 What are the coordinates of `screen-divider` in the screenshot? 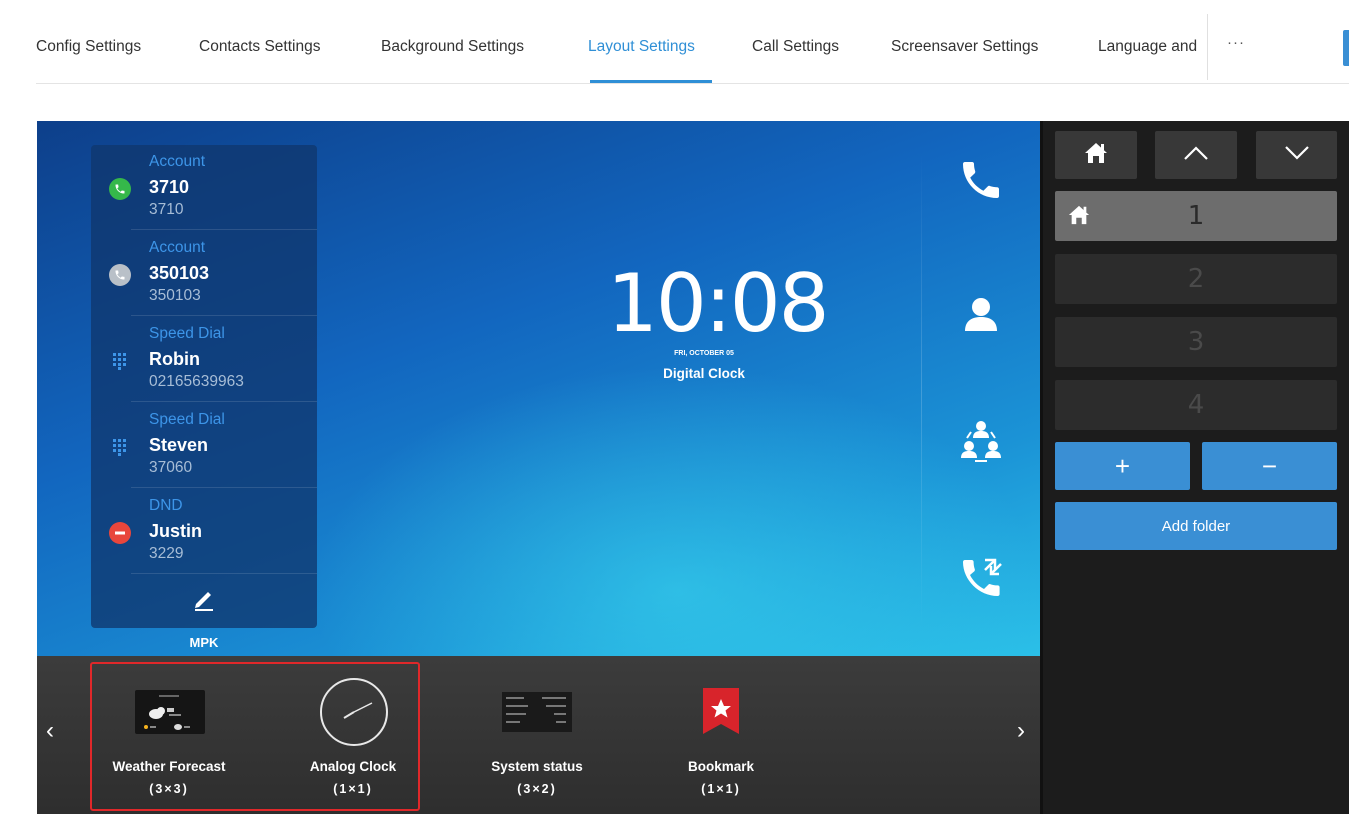 It's located at (921, 391).